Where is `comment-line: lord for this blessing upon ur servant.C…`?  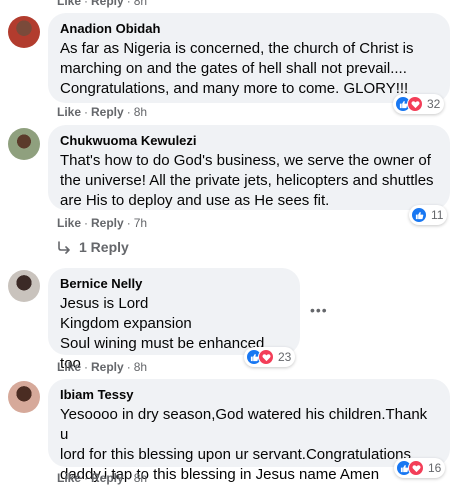
comment-line: lord for this blessing upon ur servant.C… is located at coordinates (236, 454).